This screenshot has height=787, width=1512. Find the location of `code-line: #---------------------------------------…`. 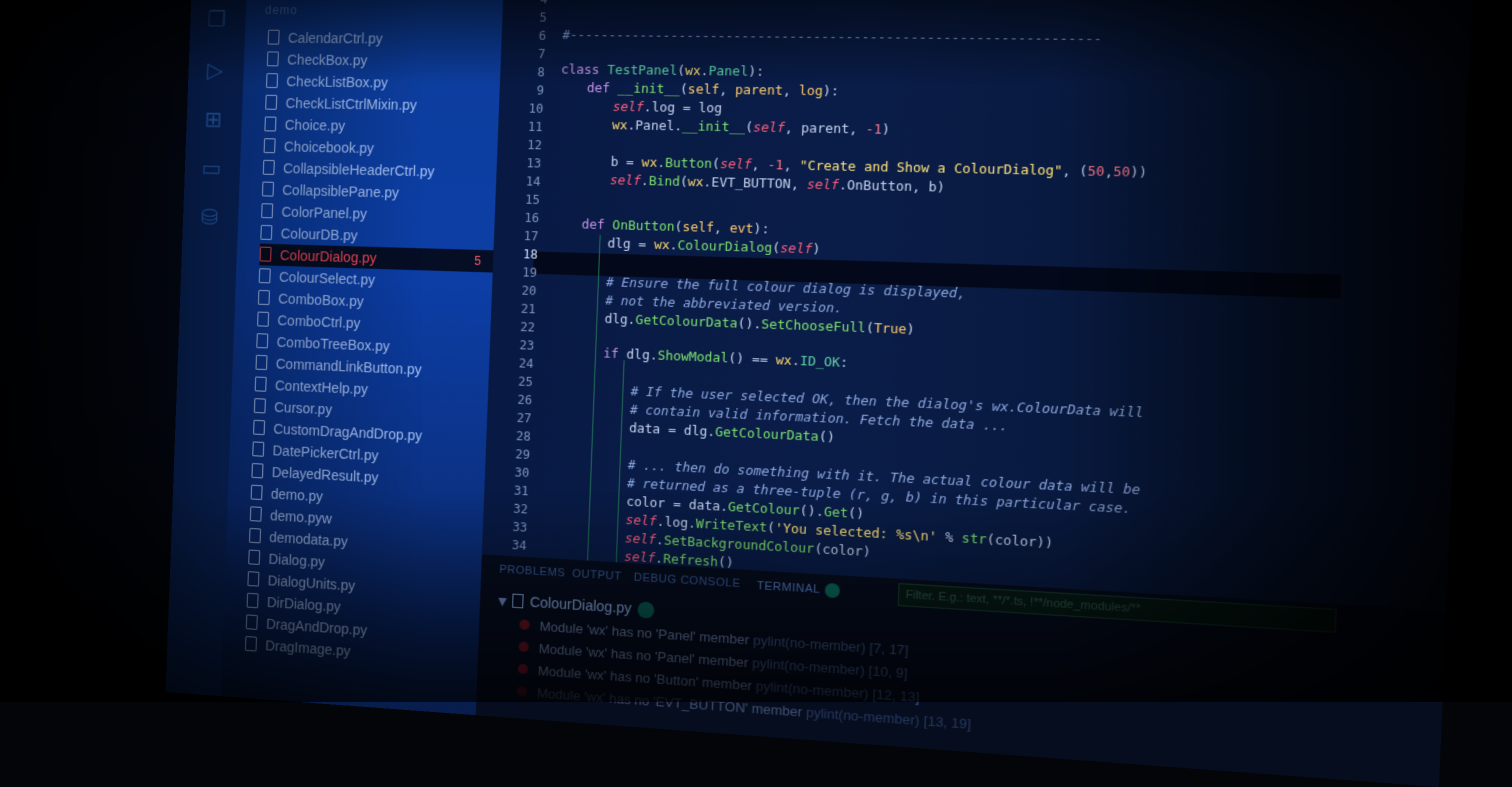

code-line: #---------------------------------------… is located at coordinates (832, 36).